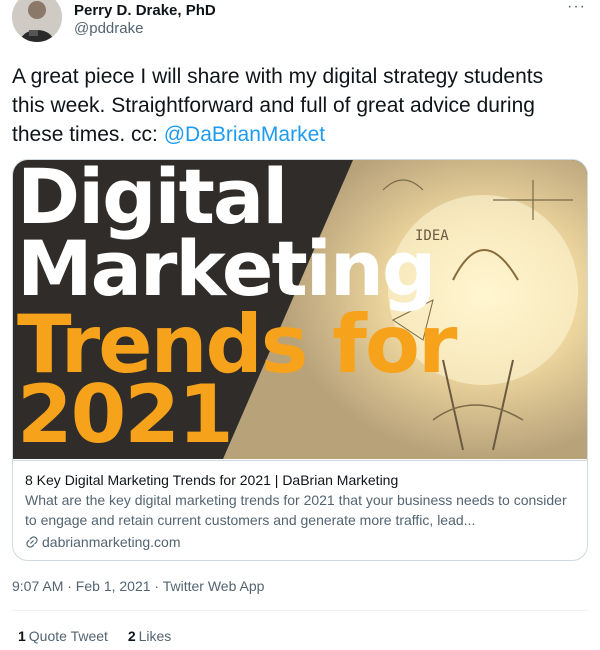 This screenshot has height=650, width=600. I want to click on mention-link: @DaBrianMarket, so click(244, 134).